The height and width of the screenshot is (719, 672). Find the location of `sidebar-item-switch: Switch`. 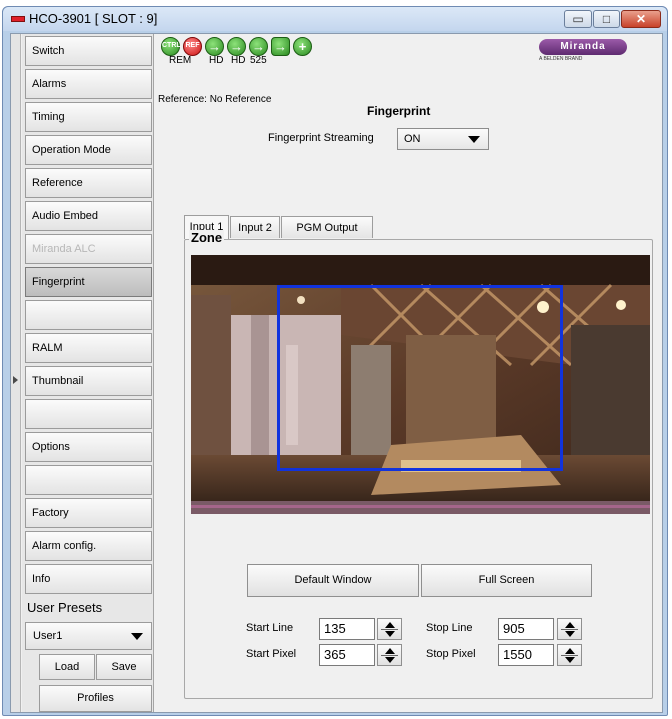

sidebar-item-switch: Switch is located at coordinates (88, 51).